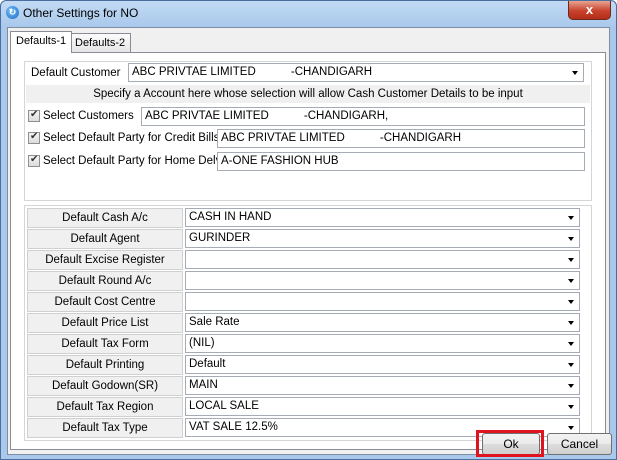  I want to click on setting-value: VAT SALE 12.5%, so click(233, 427).